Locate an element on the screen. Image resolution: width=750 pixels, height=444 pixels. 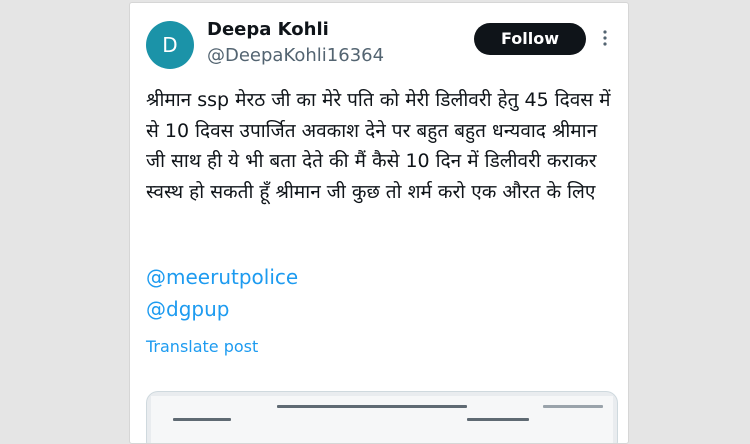
mention-meerutpolice: @meerutpolice is located at coordinates (222, 277).